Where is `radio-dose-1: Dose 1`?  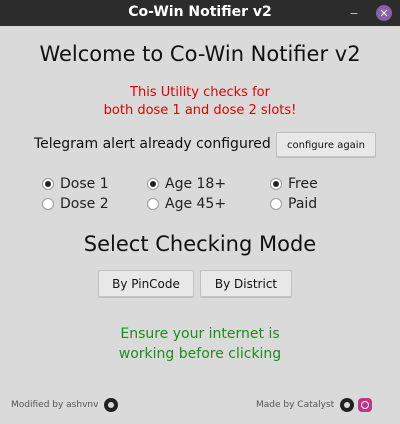 radio-dose-1: Dose 1 is located at coordinates (75, 184).